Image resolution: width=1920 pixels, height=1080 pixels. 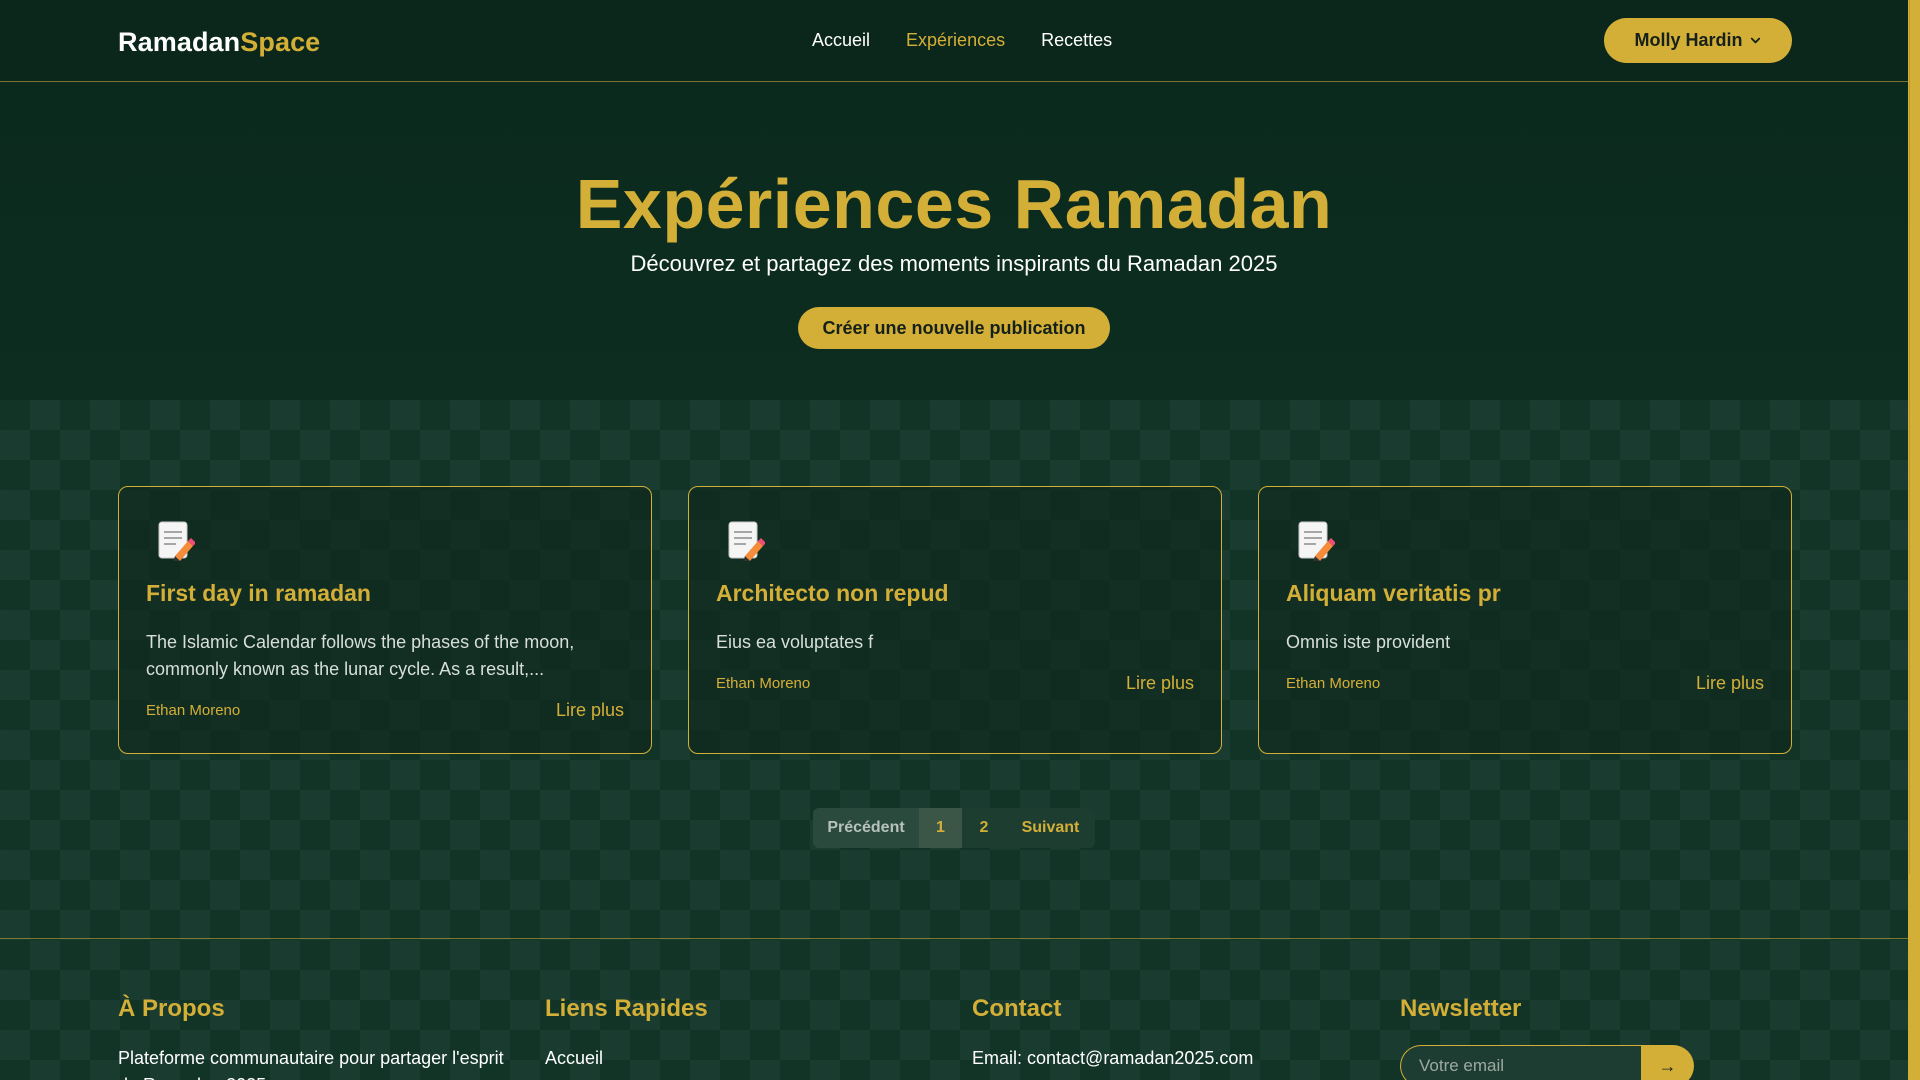 I want to click on page-title: Expériences Ramadan, so click(x=954, y=204).